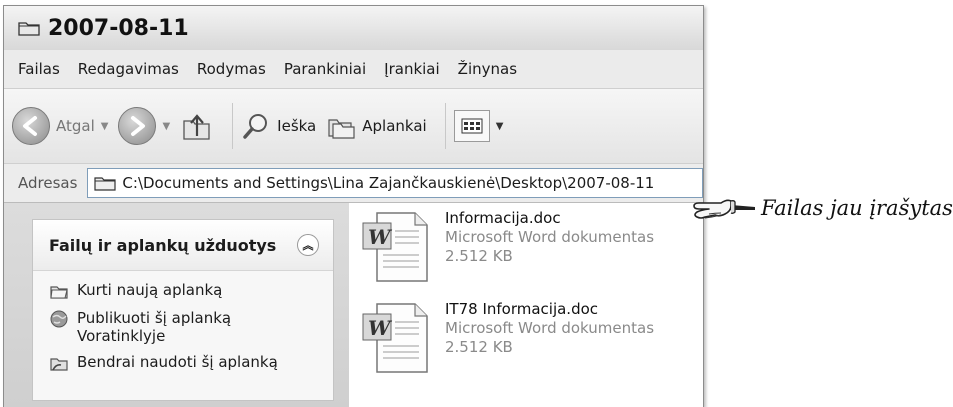 Image resolution: width=953 pixels, height=407 pixels. I want to click on back-button: Atgal ▼, so click(60, 126).